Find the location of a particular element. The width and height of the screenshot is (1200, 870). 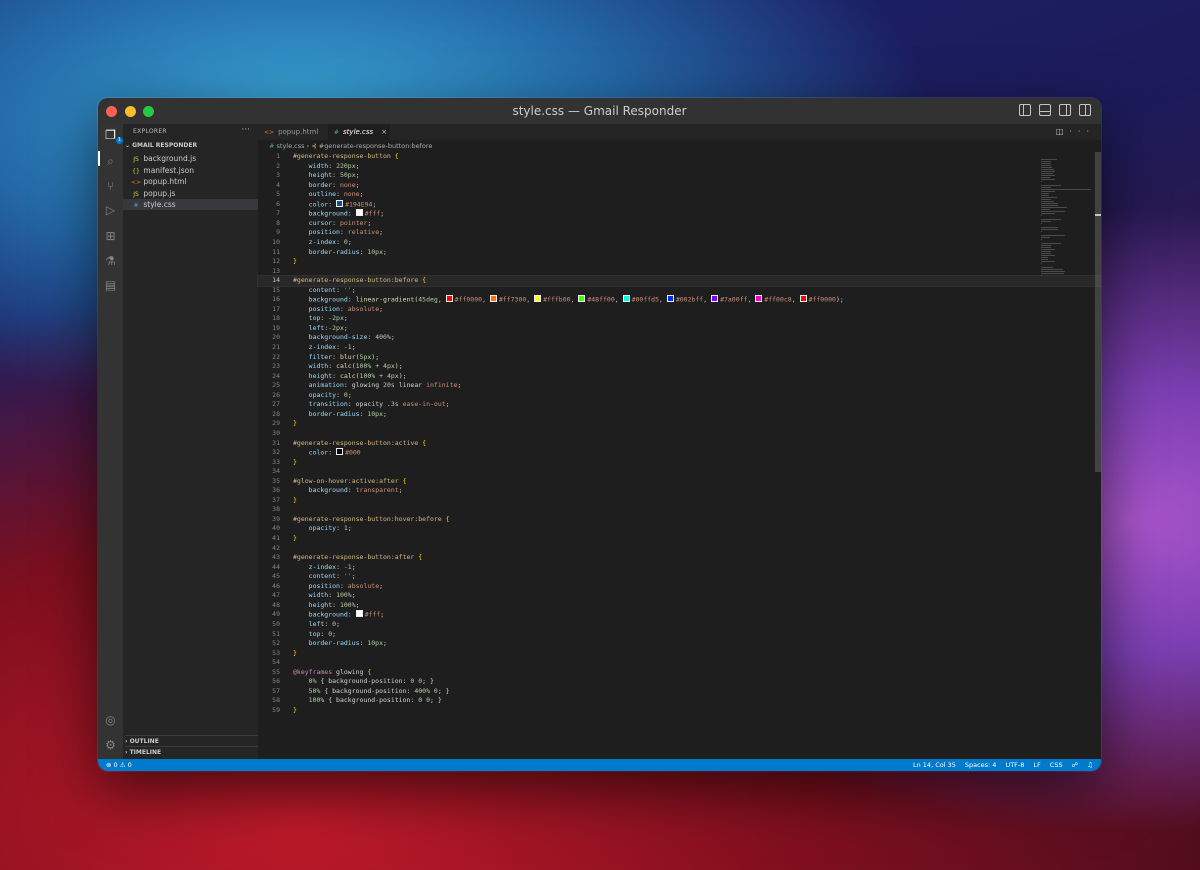

code-line: 41} is located at coordinates (679, 539).